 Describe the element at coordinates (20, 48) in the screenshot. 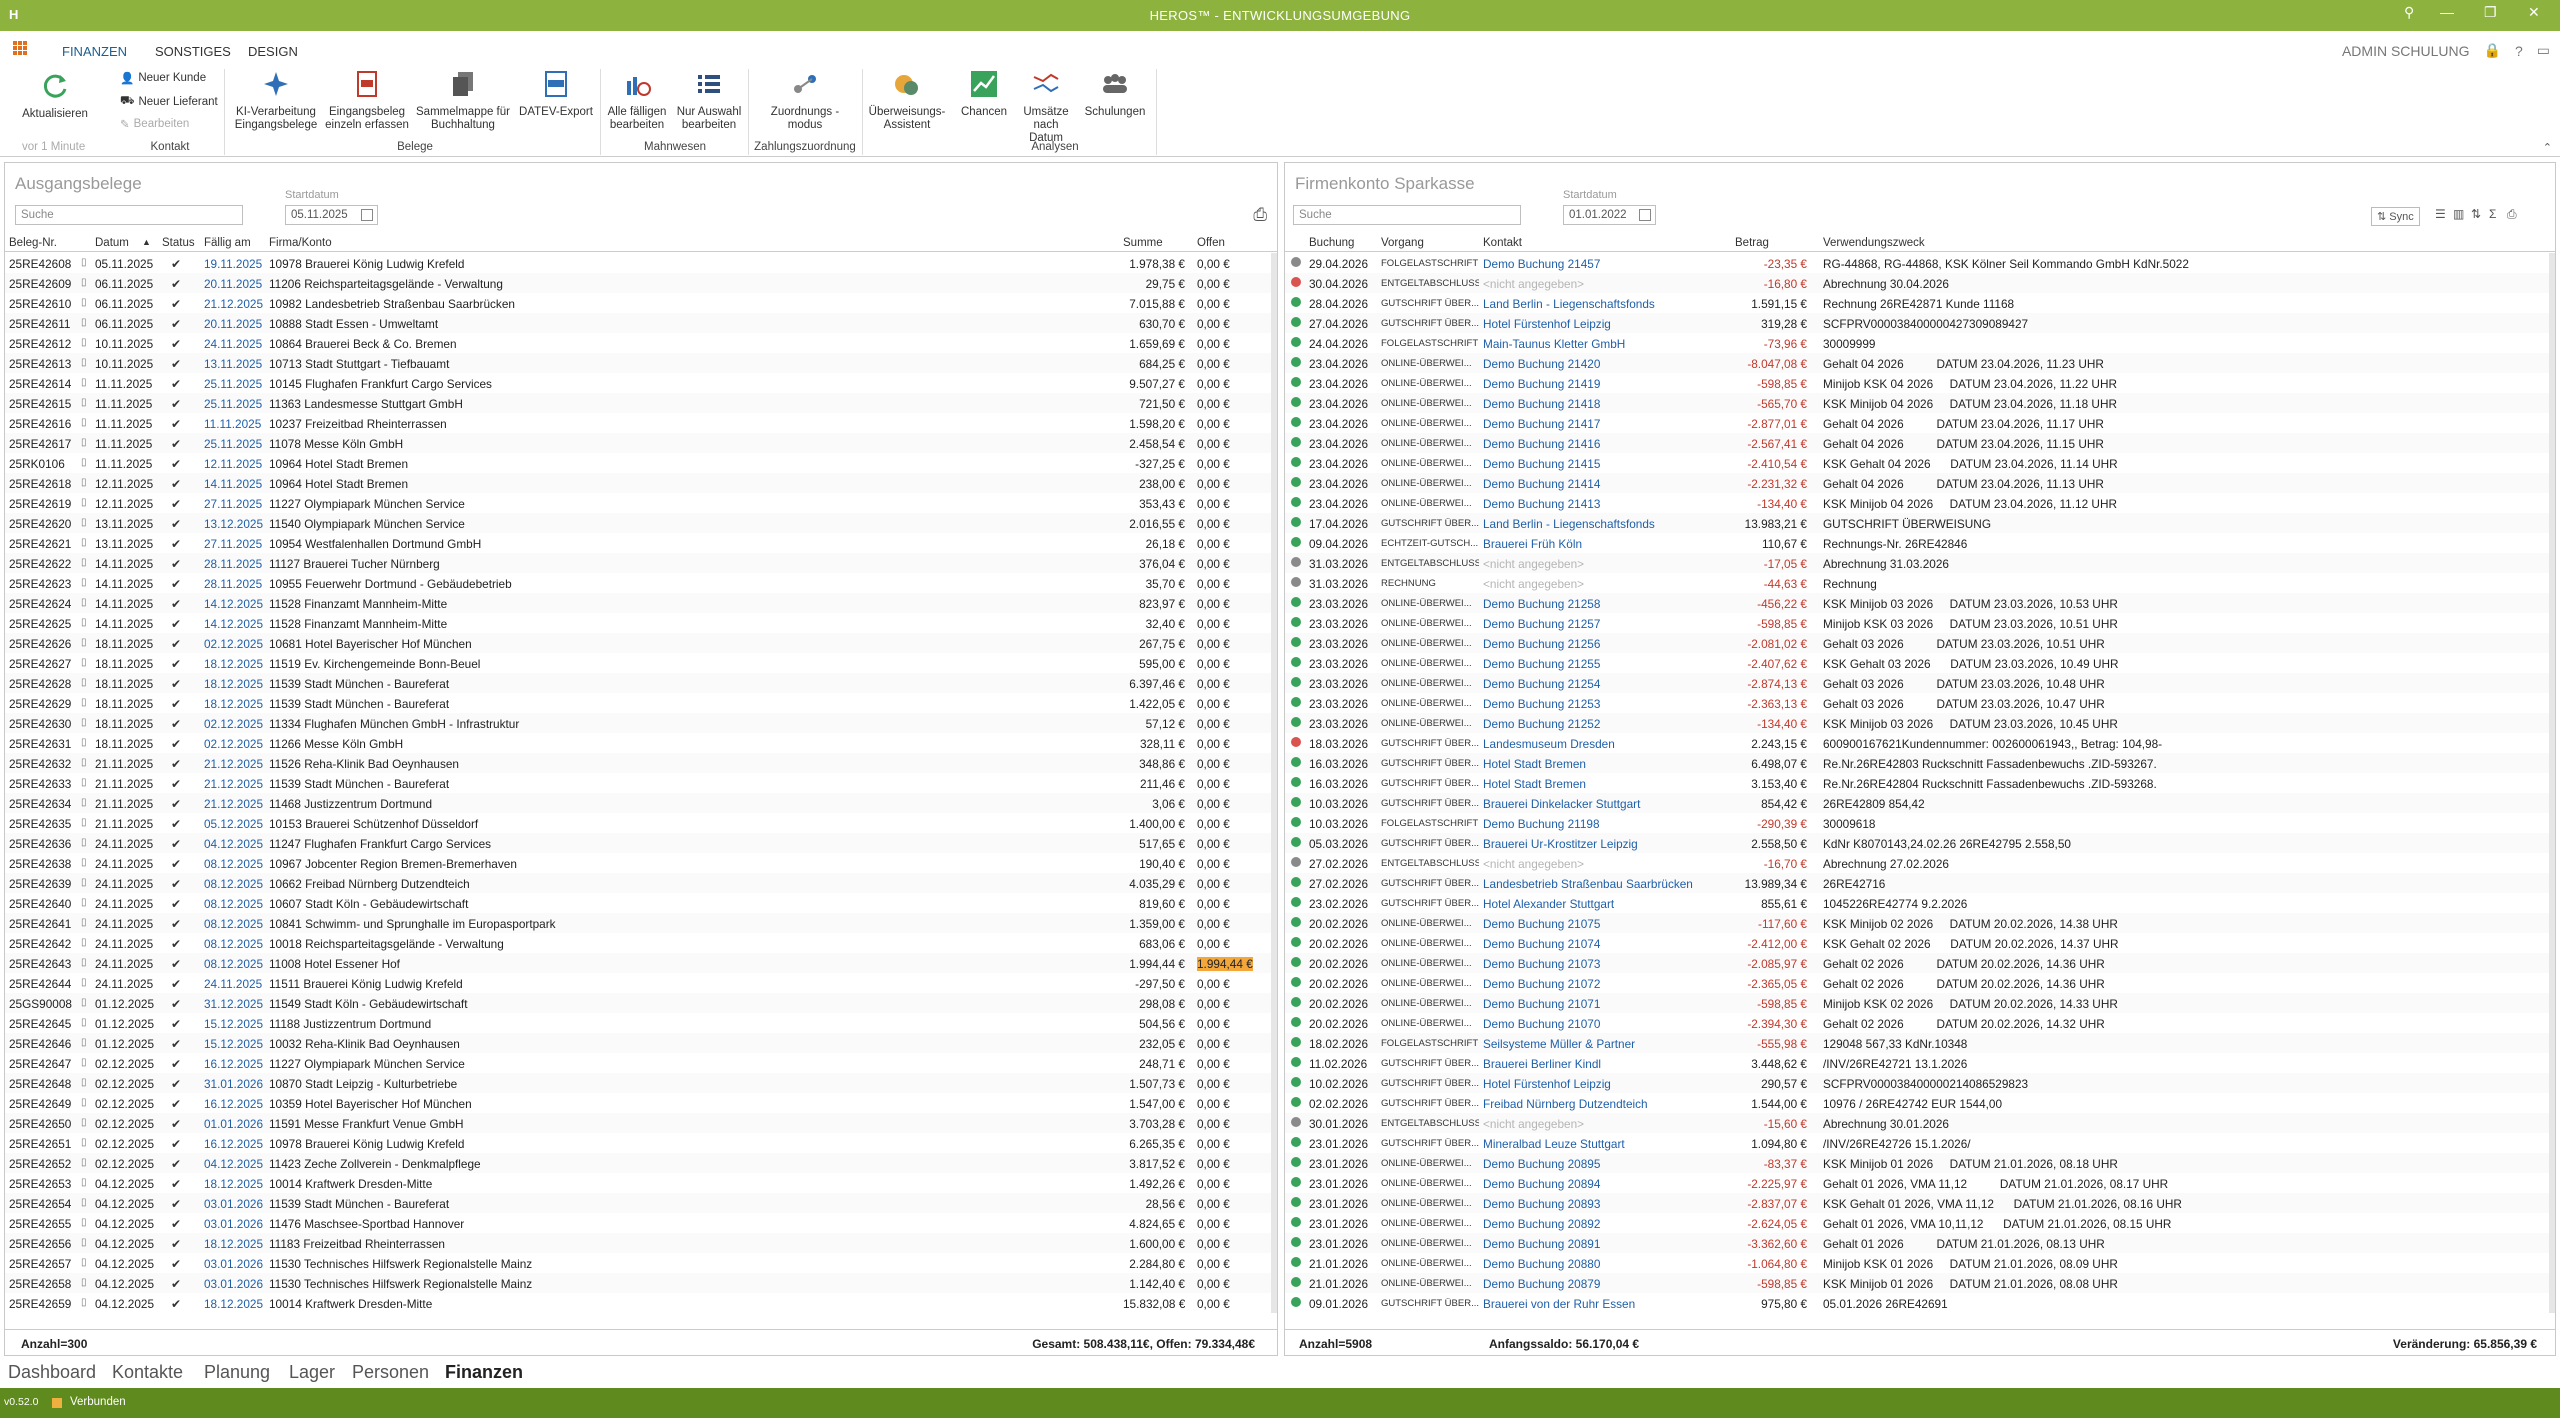

I see `apps-grid-icon` at that location.